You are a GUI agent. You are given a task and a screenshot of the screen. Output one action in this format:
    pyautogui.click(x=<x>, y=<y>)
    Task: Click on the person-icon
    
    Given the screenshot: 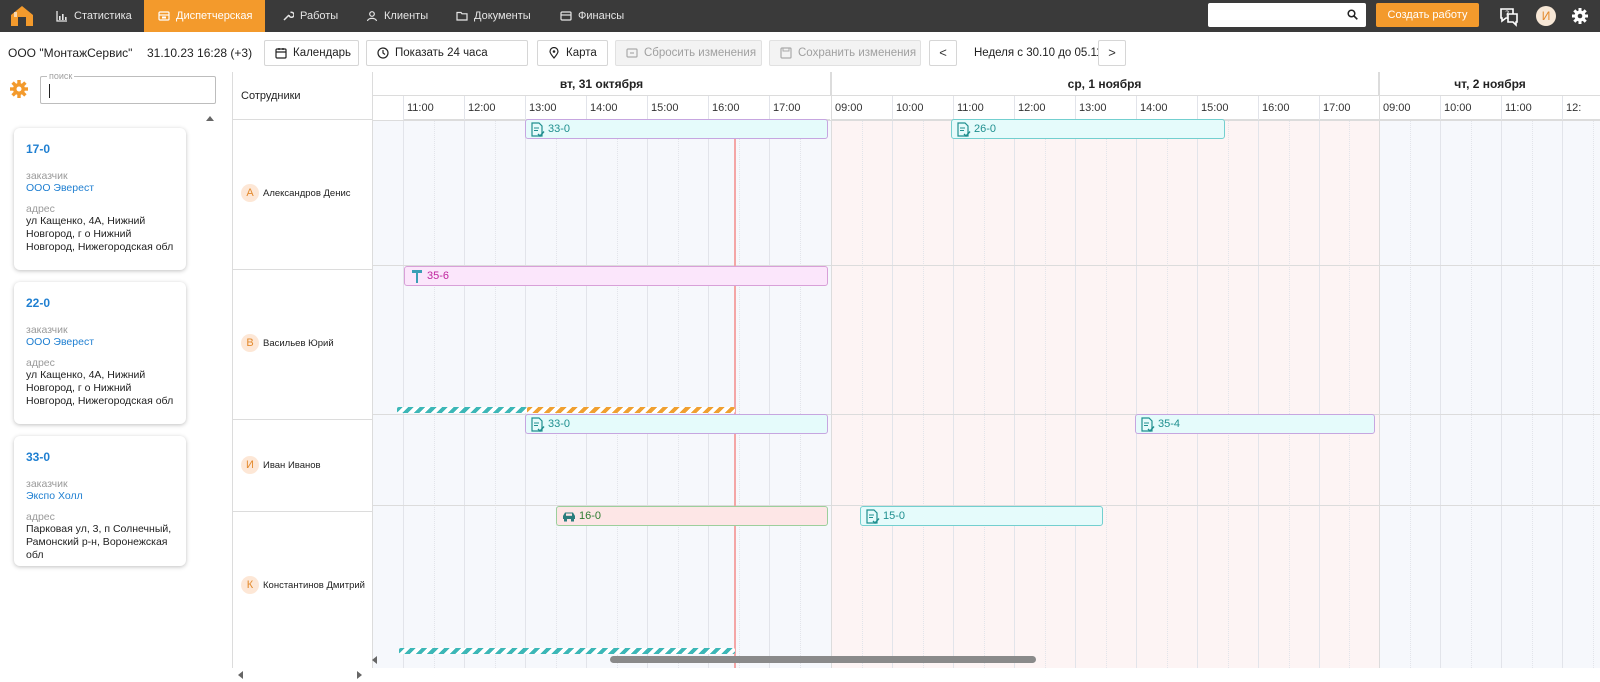 What is the action you would take?
    pyautogui.click(x=372, y=16)
    